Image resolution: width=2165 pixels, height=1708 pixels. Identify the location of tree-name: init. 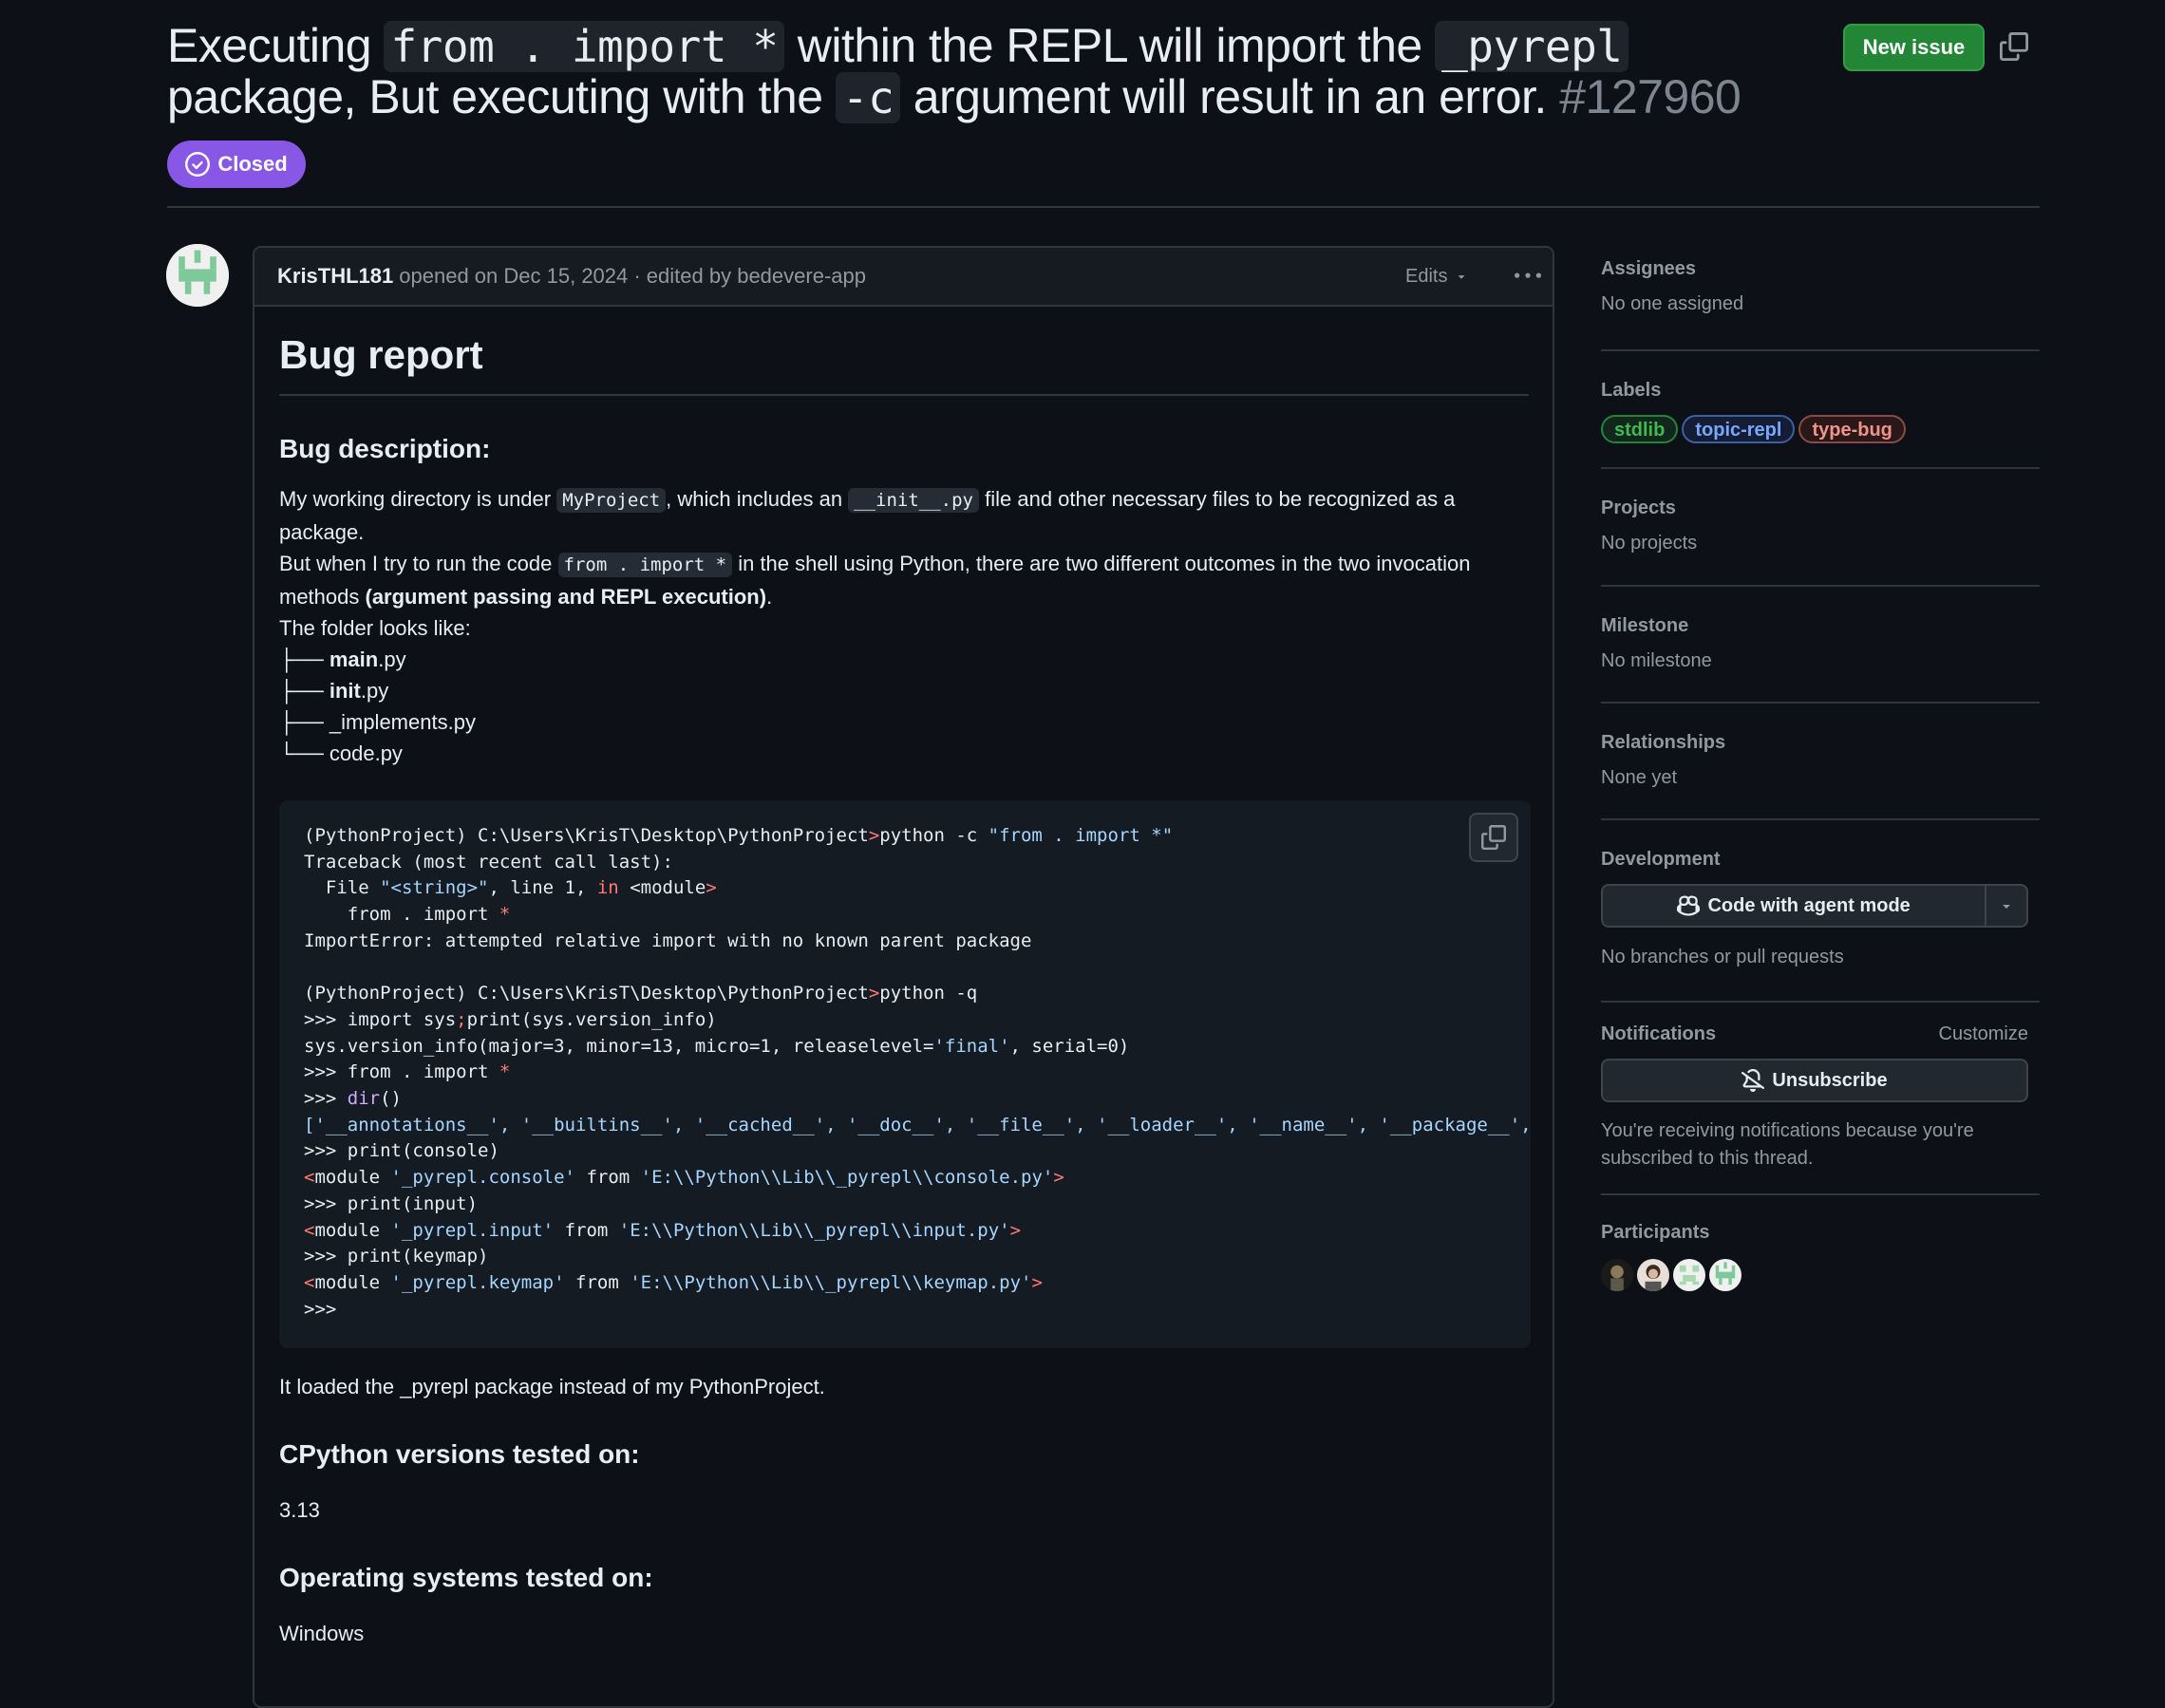
(345, 691).